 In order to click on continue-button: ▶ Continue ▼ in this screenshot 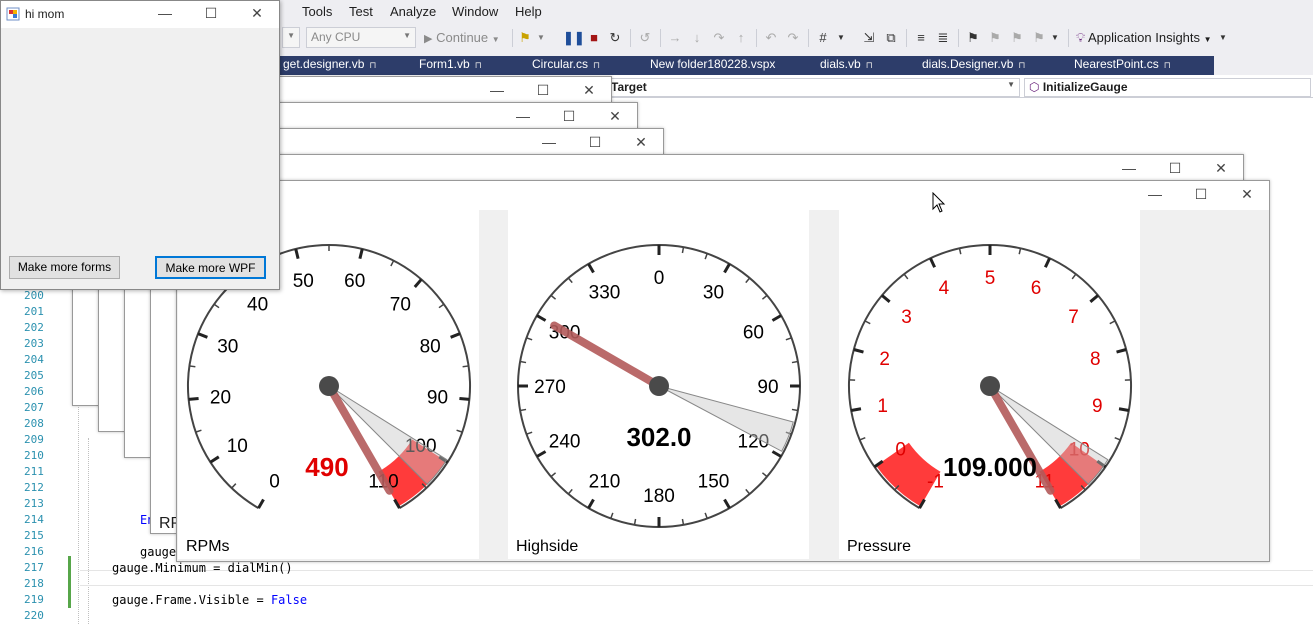, I will do `click(467, 38)`.